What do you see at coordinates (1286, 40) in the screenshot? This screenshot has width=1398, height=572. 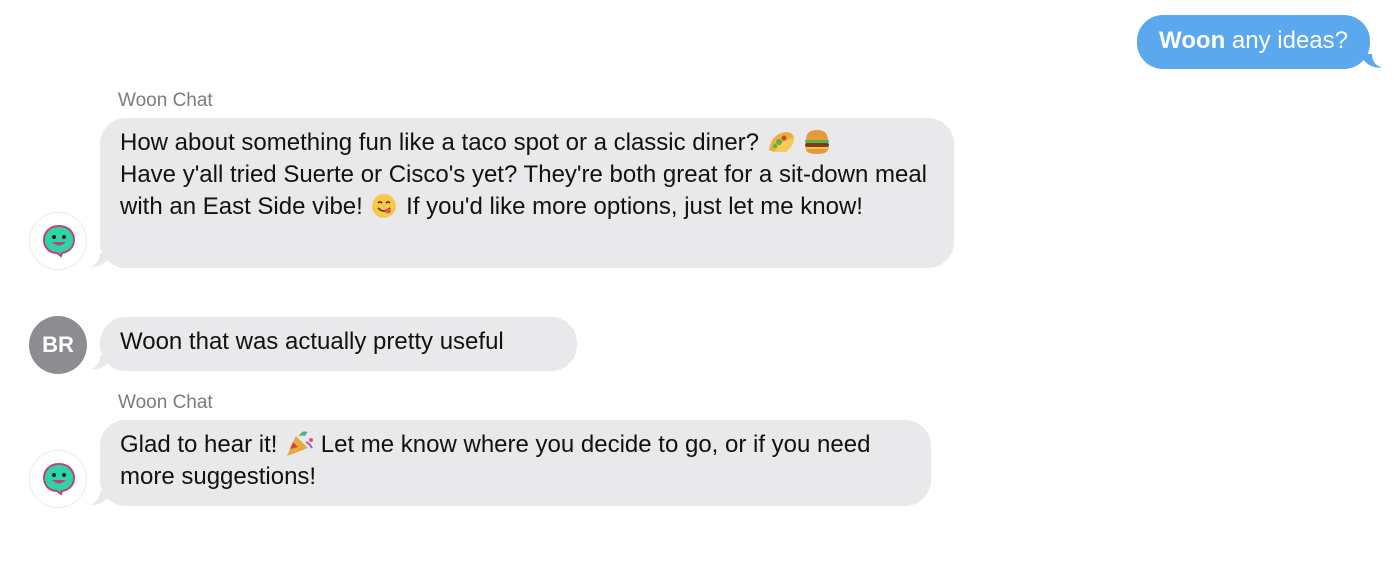 I see `outgoing-message-text: any ideas?` at bounding box center [1286, 40].